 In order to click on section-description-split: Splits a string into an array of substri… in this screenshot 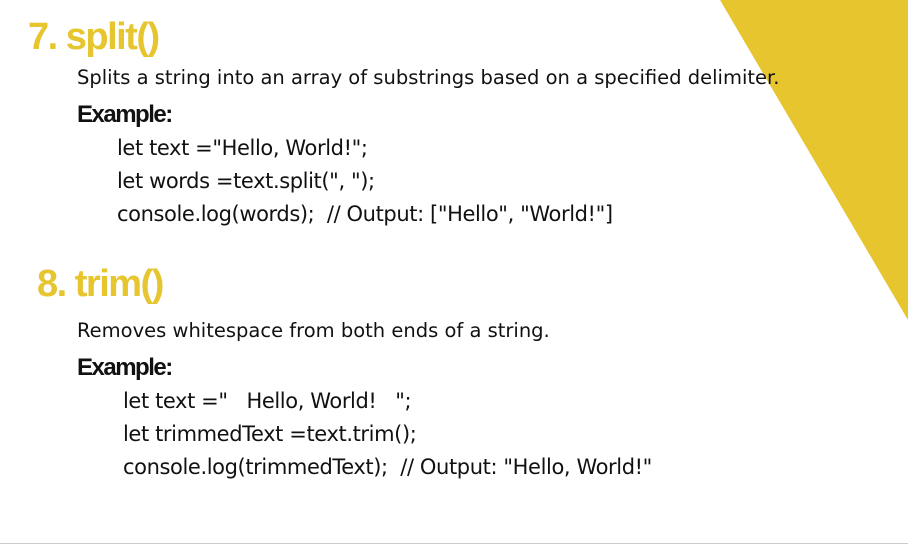, I will do `click(428, 77)`.